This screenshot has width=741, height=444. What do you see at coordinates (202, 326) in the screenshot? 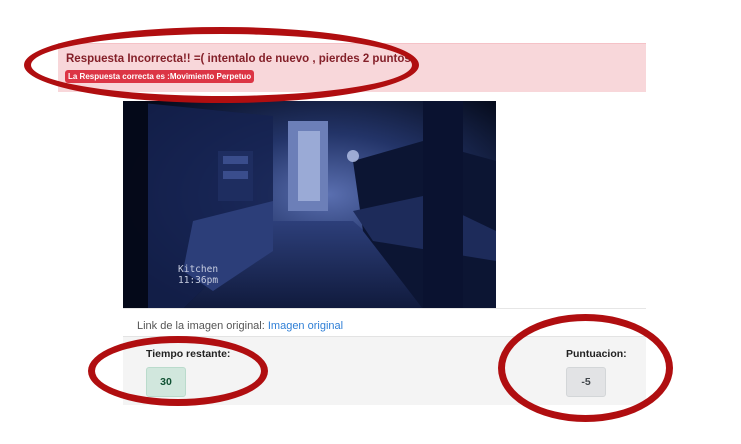
I see `source-prefix: Link de la imagen original:` at bounding box center [202, 326].